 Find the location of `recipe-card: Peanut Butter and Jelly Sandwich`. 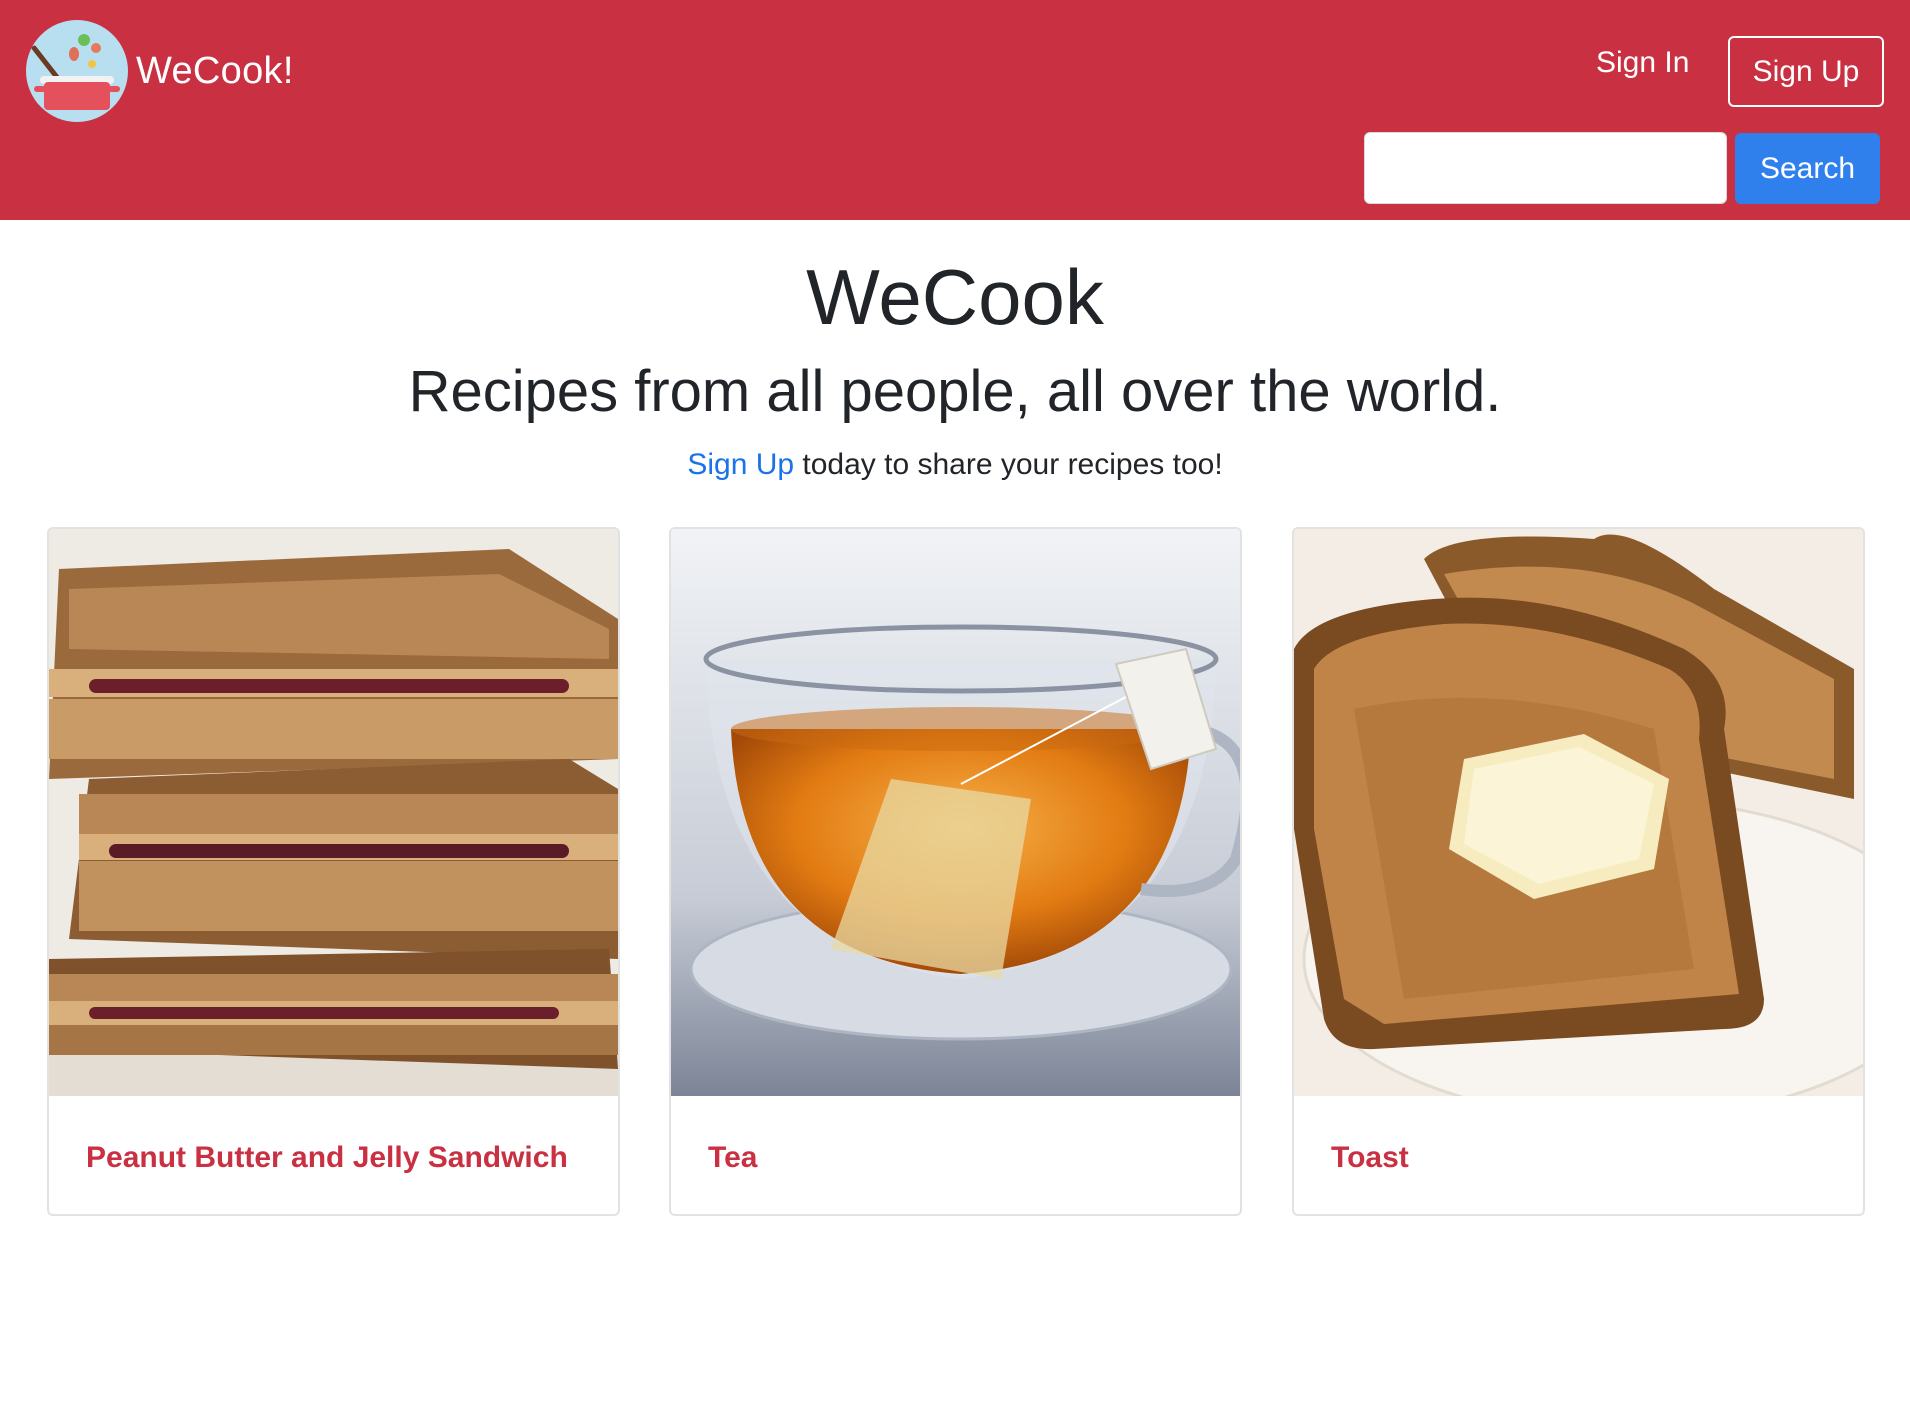

recipe-card: Peanut Butter and Jelly Sandwich is located at coordinates (333, 871).